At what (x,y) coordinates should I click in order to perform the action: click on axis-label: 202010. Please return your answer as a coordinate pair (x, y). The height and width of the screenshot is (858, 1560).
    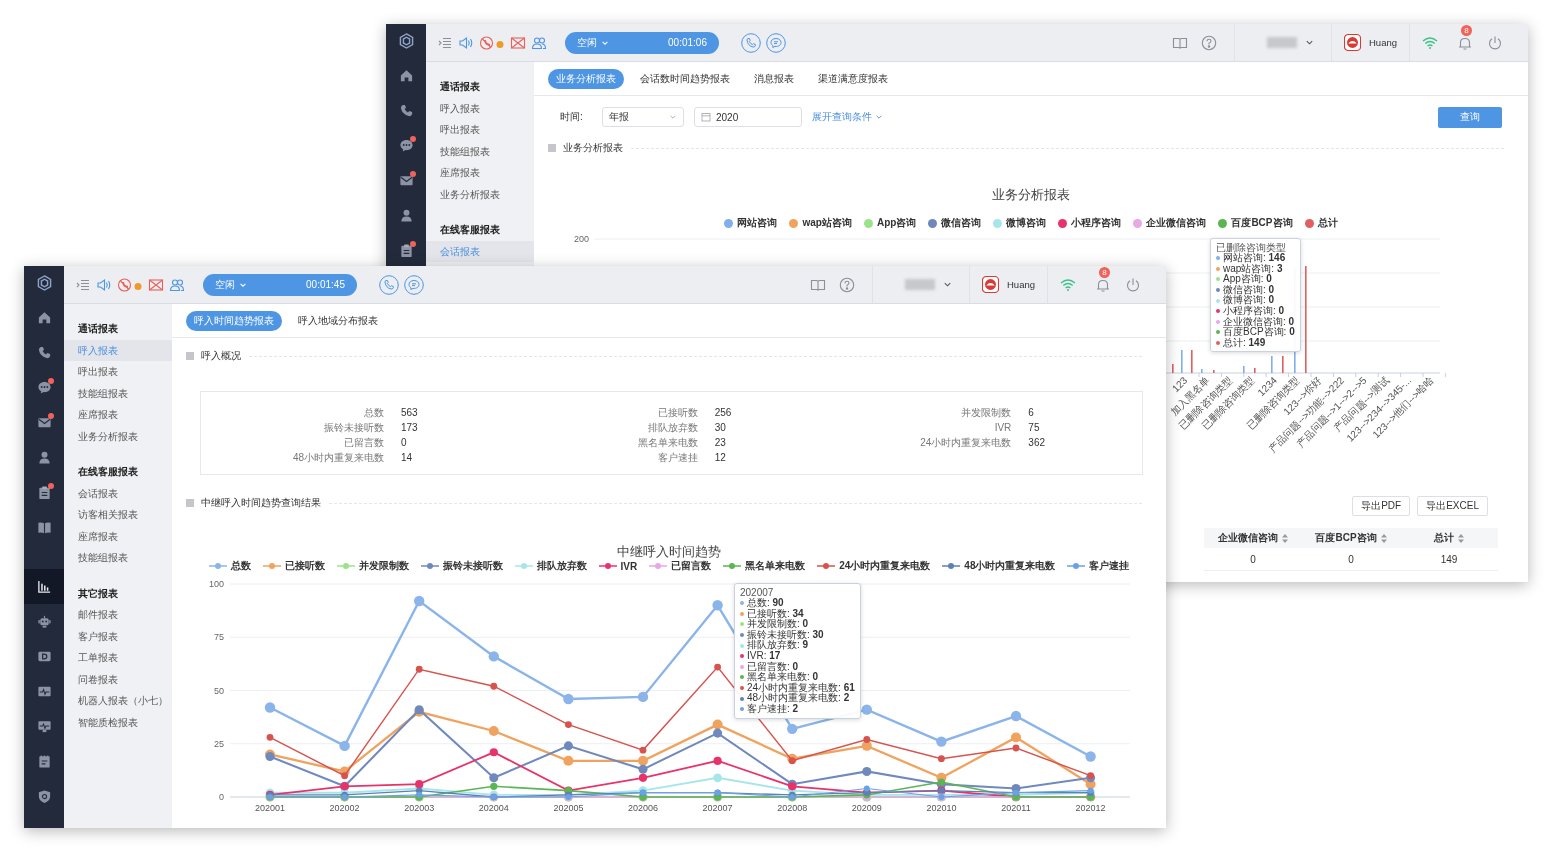
    Looking at the image, I should click on (941, 808).